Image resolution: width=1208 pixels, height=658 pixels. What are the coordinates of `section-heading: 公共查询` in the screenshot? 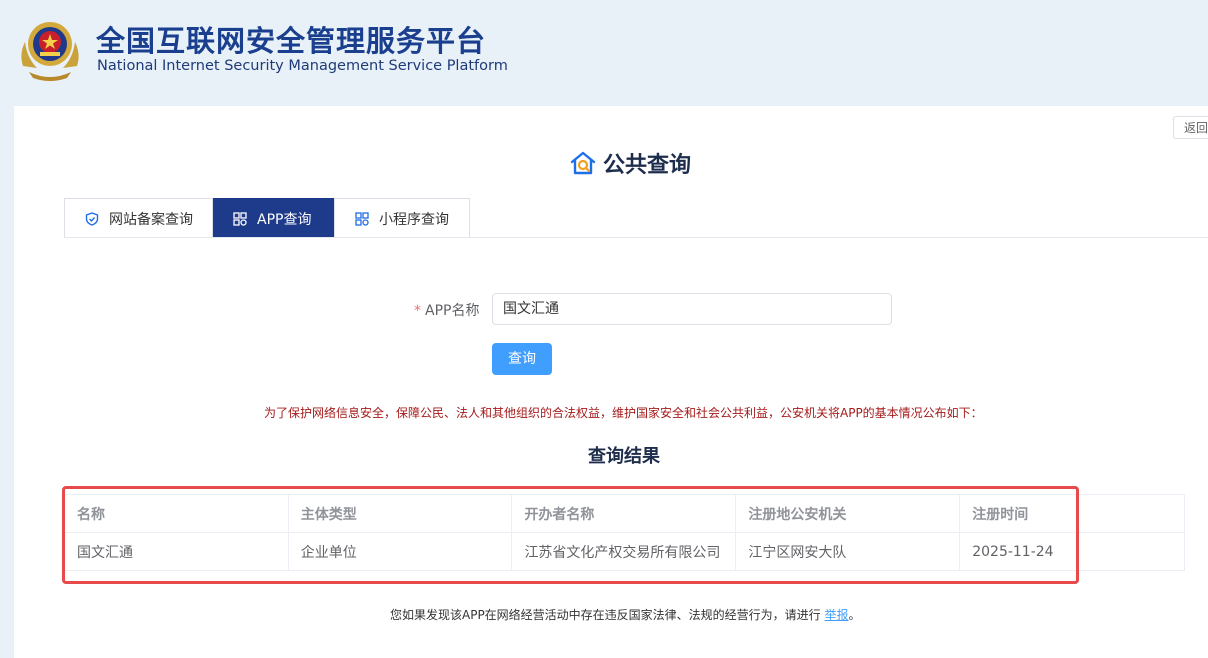 It's located at (630, 163).